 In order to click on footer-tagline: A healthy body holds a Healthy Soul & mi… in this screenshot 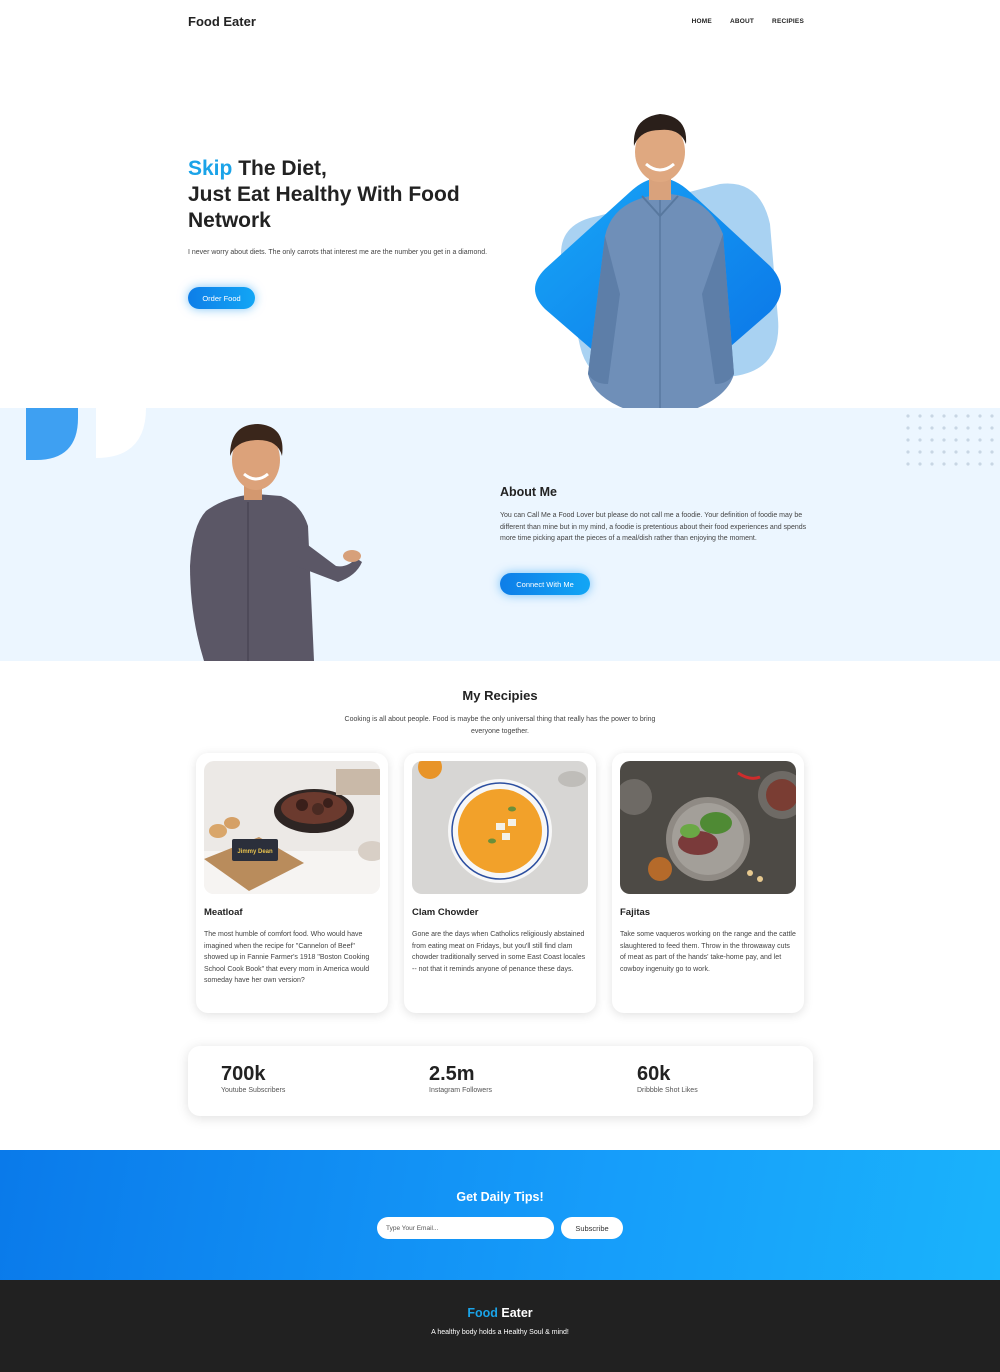, I will do `click(500, 1332)`.